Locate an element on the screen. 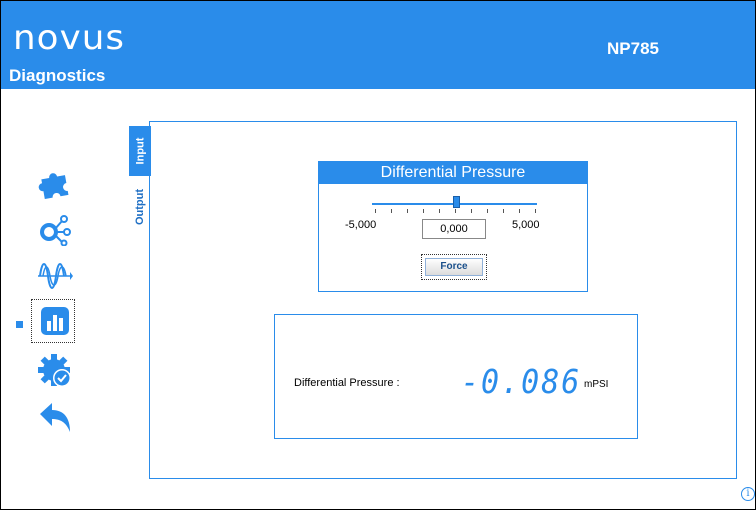  differential-pressure-title: Differential Pressure is located at coordinates (453, 173).